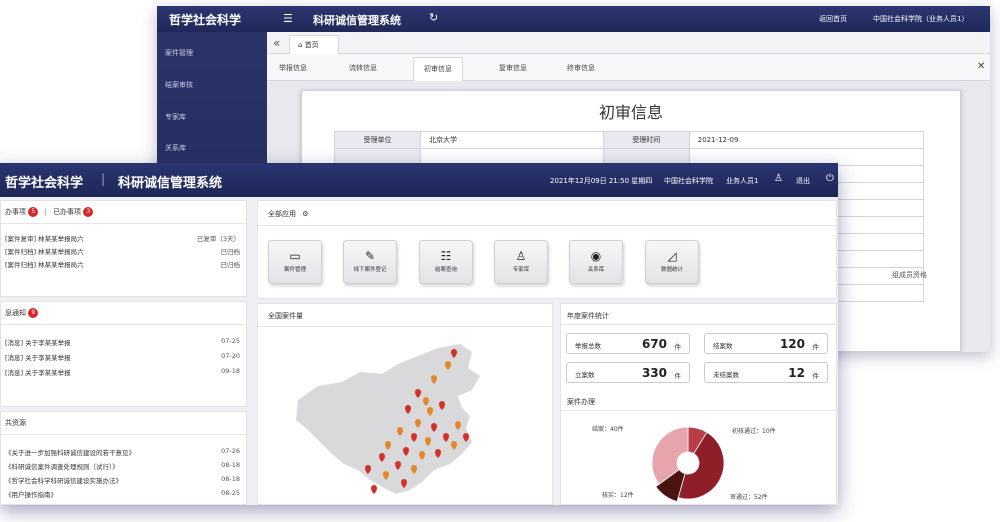 The height and width of the screenshot is (522, 1000). Describe the element at coordinates (608, 429) in the screenshot. I see `pie-label: 结案：40件` at that location.